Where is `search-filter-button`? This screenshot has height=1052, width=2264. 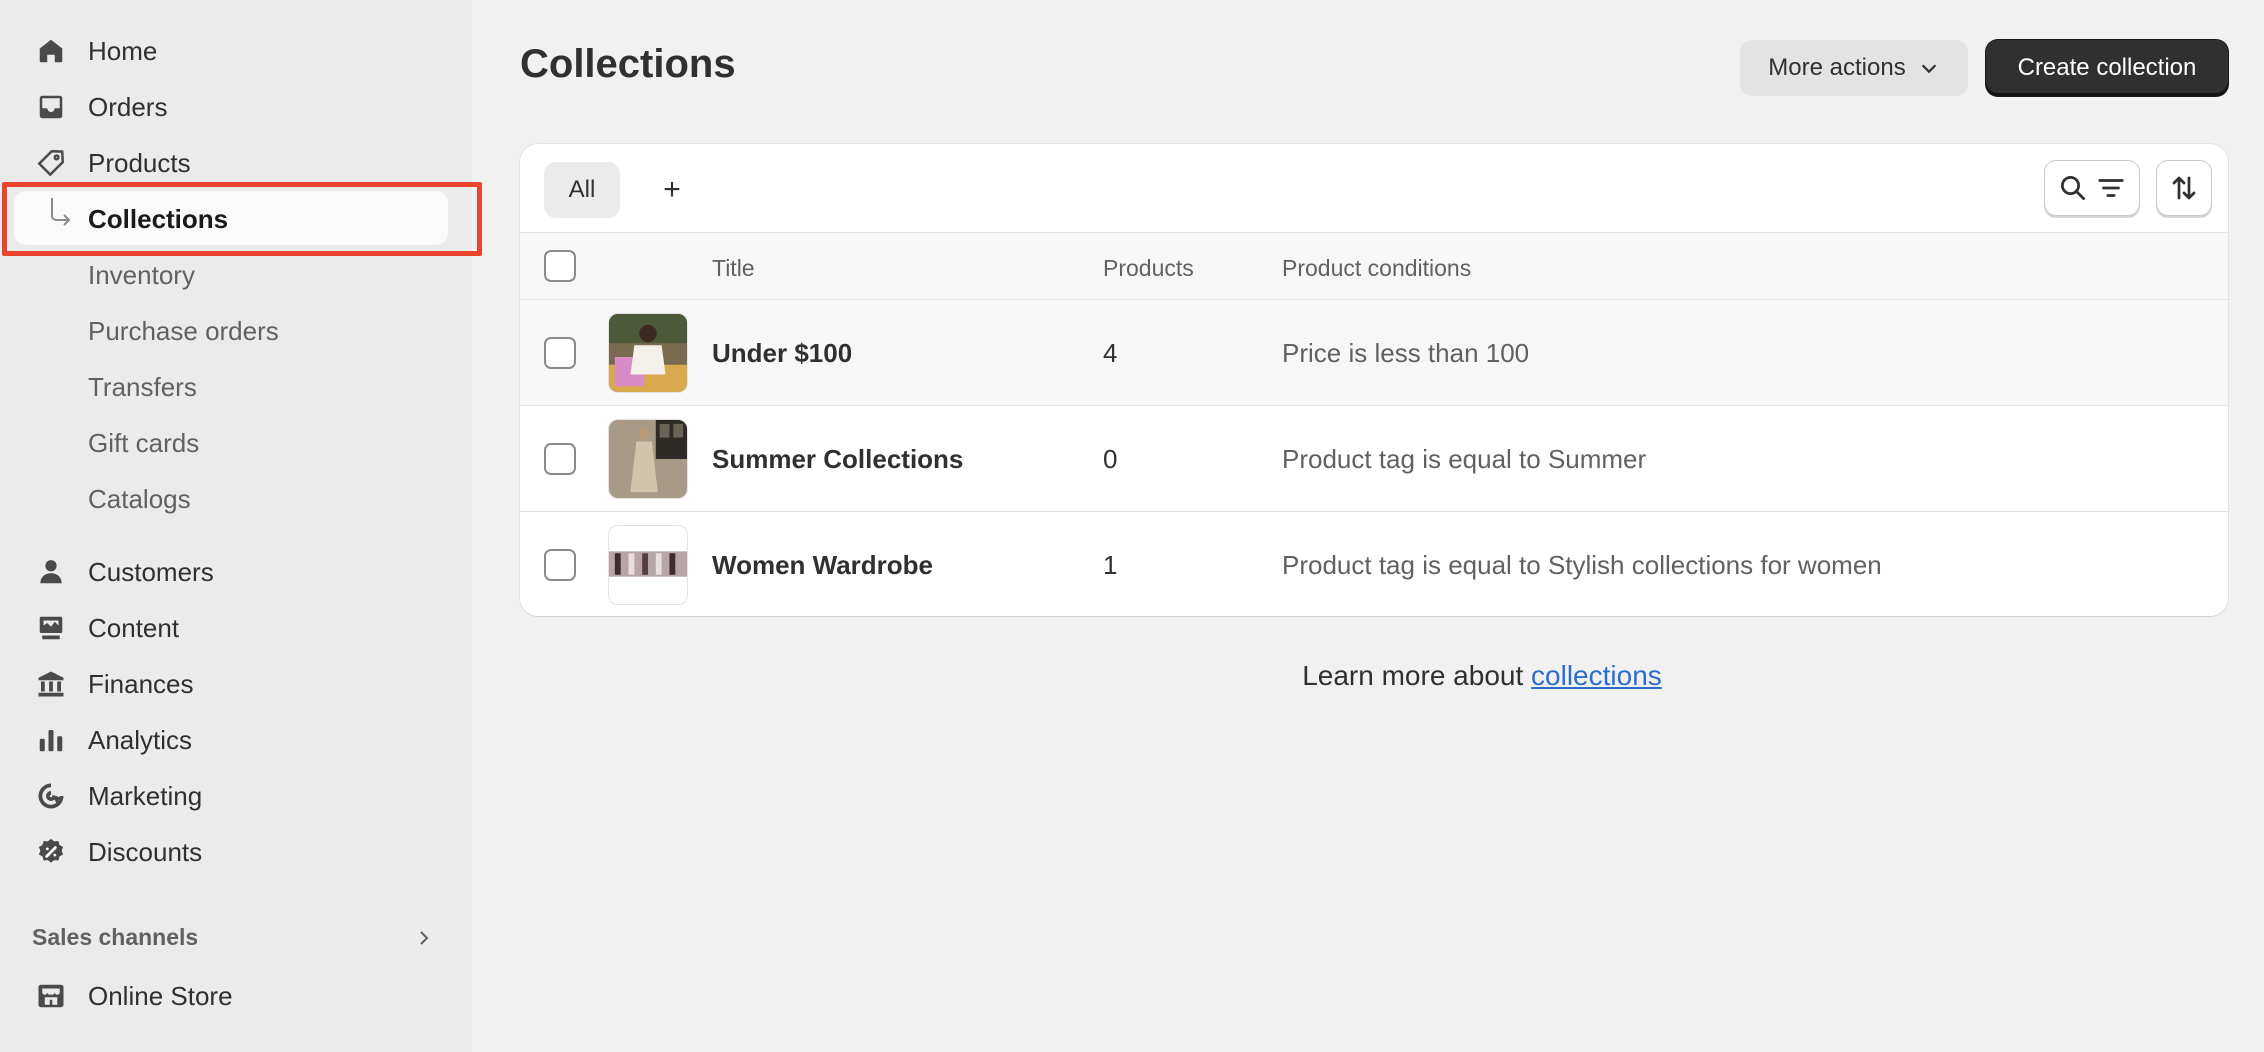
search-filter-button is located at coordinates (2092, 188).